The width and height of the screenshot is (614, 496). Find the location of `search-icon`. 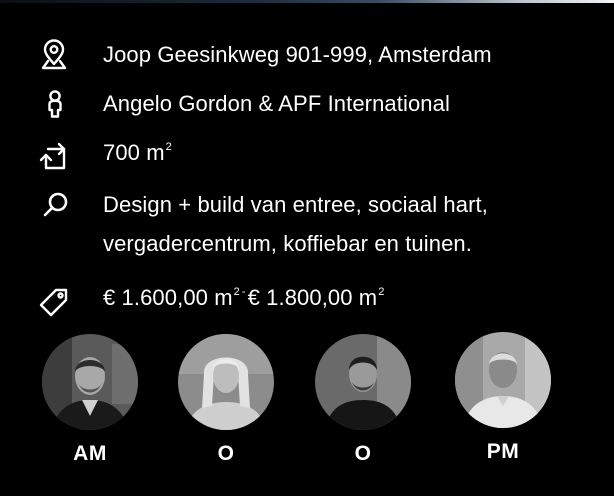

search-icon is located at coordinates (56, 205).